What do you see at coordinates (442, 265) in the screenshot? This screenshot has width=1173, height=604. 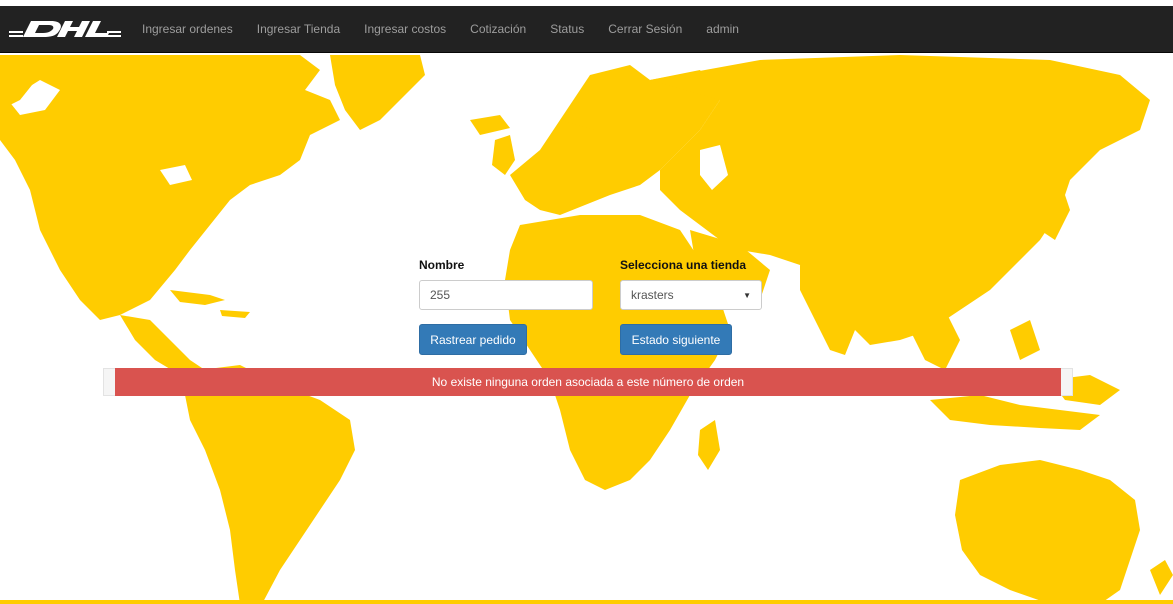 I see `nombre-label: Nombre` at bounding box center [442, 265].